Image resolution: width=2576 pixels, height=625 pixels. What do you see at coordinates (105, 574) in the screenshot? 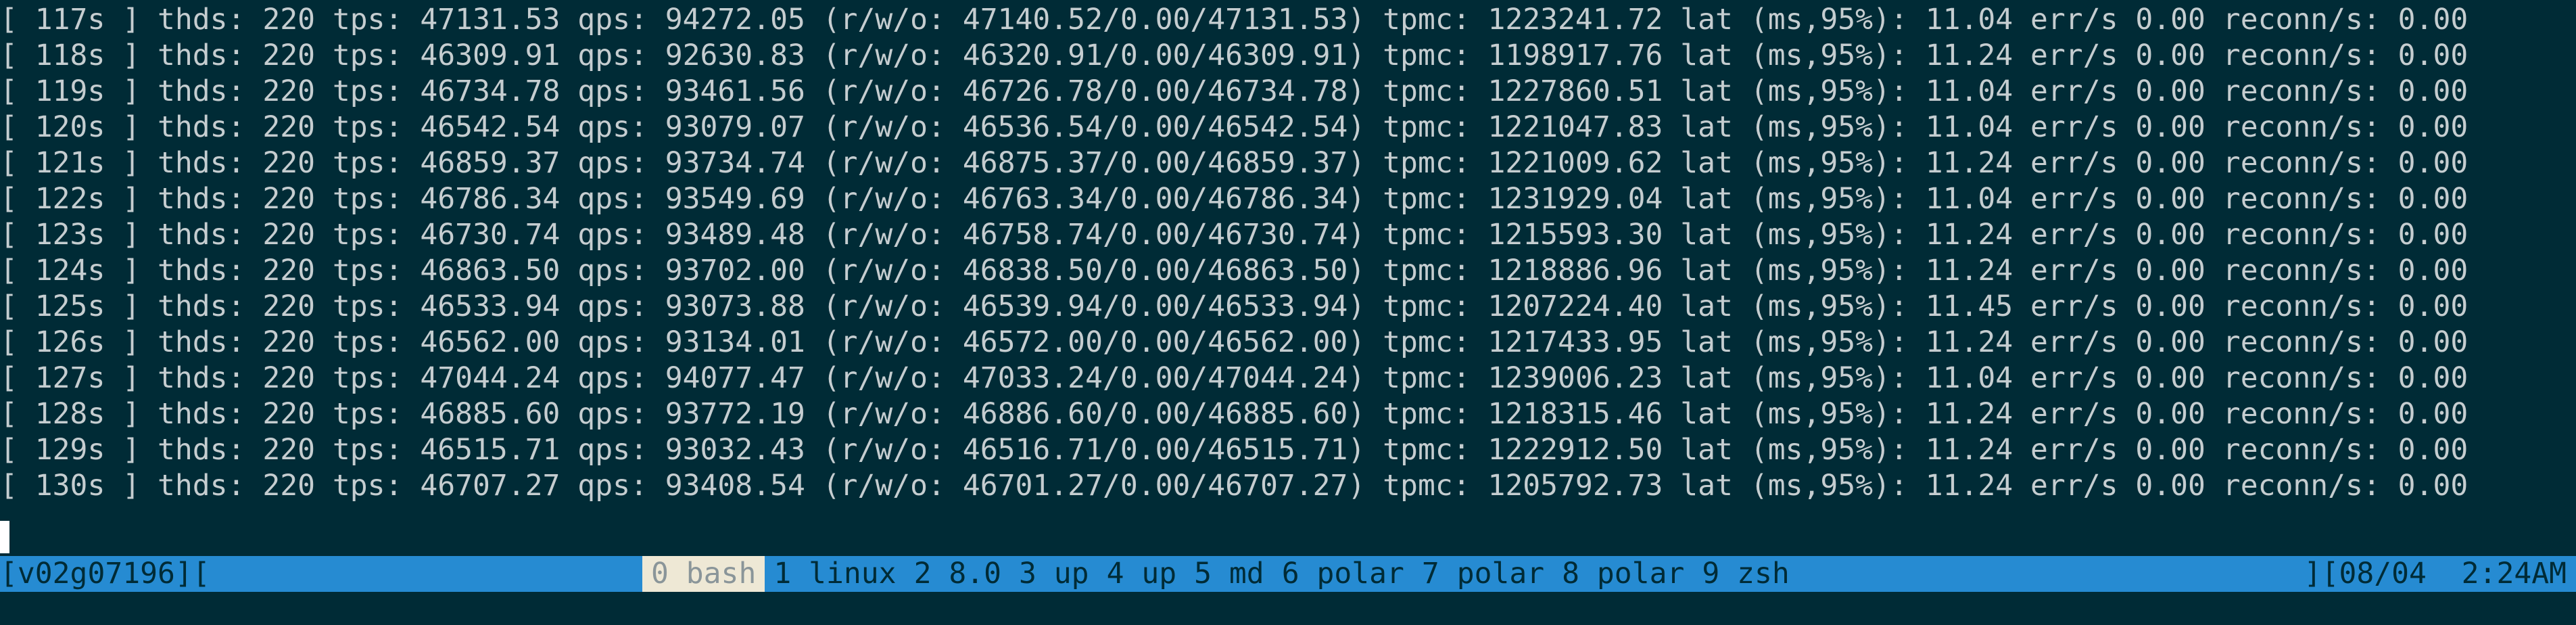
I see `session-name: [v02g07196][` at bounding box center [105, 574].